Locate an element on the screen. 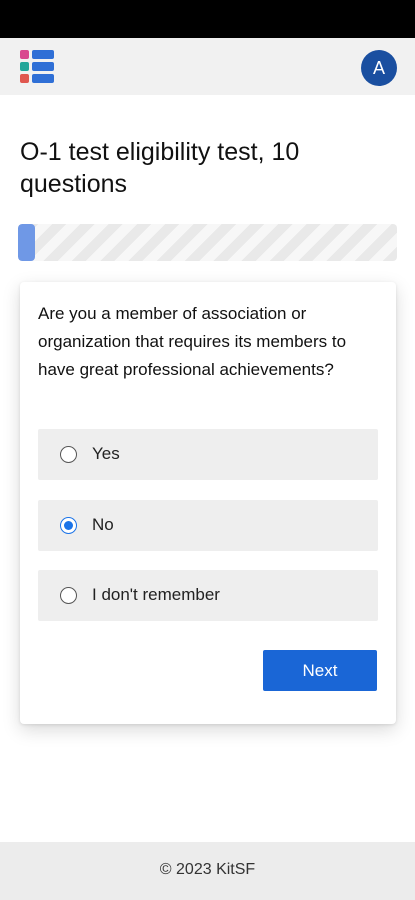 The height and width of the screenshot is (900, 415). option-no: No is located at coordinates (208, 525).